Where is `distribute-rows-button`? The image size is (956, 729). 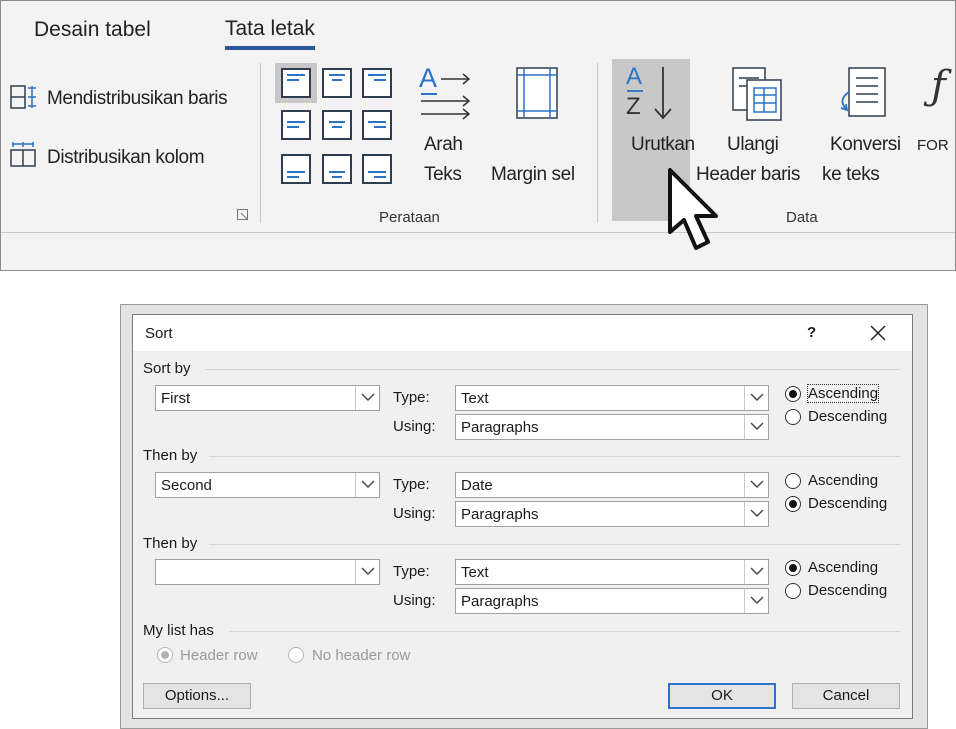 distribute-rows-button is located at coordinates (24, 98).